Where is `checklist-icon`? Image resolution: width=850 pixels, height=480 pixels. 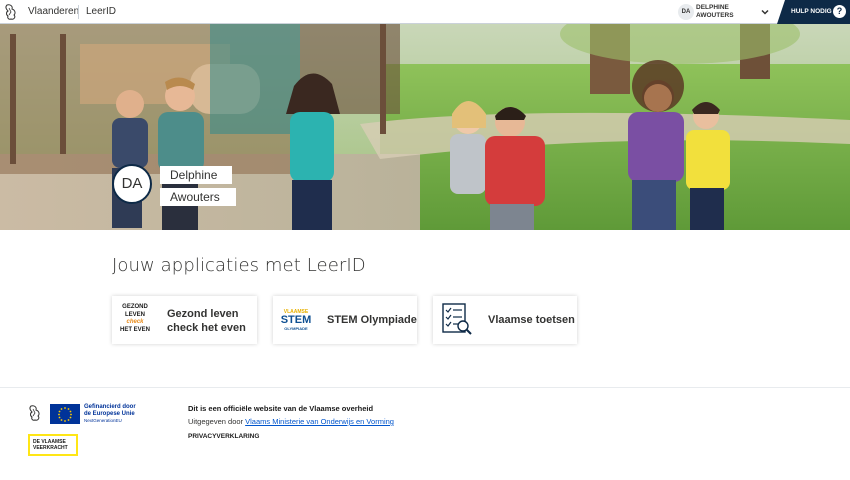 checklist-icon is located at coordinates (457, 319).